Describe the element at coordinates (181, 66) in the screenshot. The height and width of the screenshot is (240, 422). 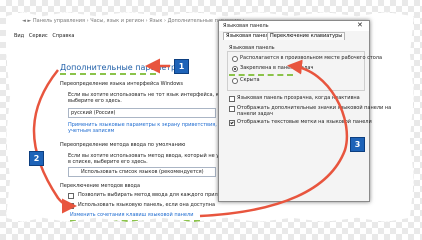
I see `step-badge-1: 1` at that location.